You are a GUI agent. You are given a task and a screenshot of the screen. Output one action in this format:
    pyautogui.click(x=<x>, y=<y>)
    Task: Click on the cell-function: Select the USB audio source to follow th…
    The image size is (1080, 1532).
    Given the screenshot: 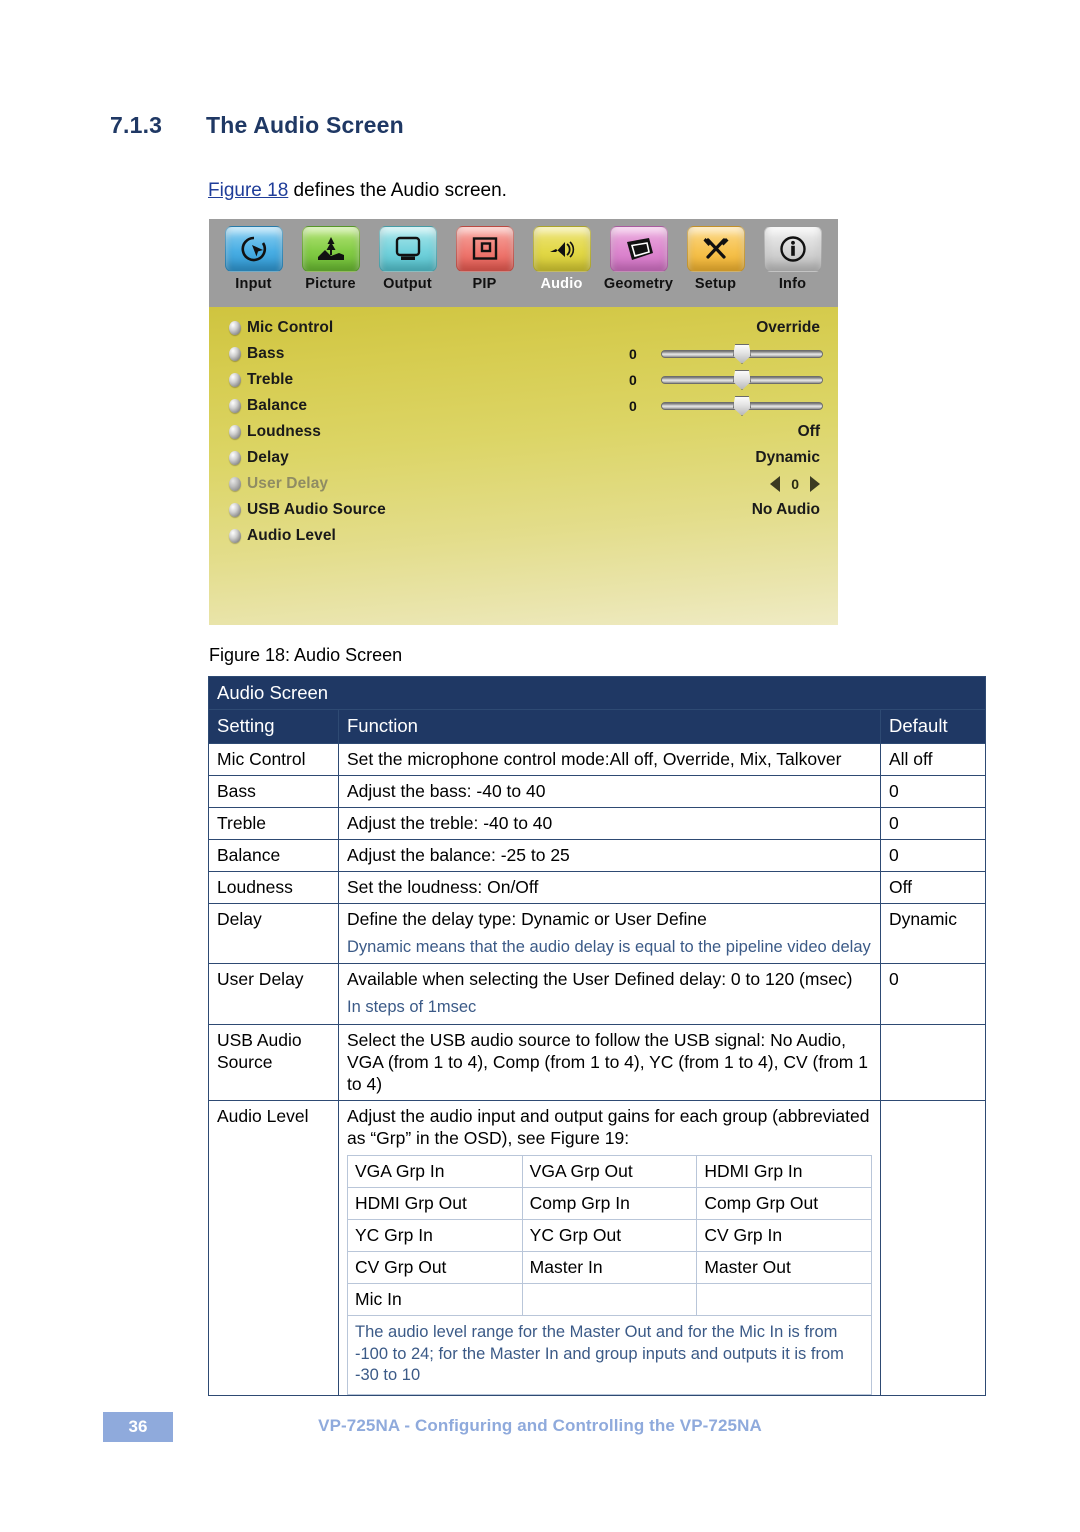 What is the action you would take?
    pyautogui.click(x=609, y=1062)
    